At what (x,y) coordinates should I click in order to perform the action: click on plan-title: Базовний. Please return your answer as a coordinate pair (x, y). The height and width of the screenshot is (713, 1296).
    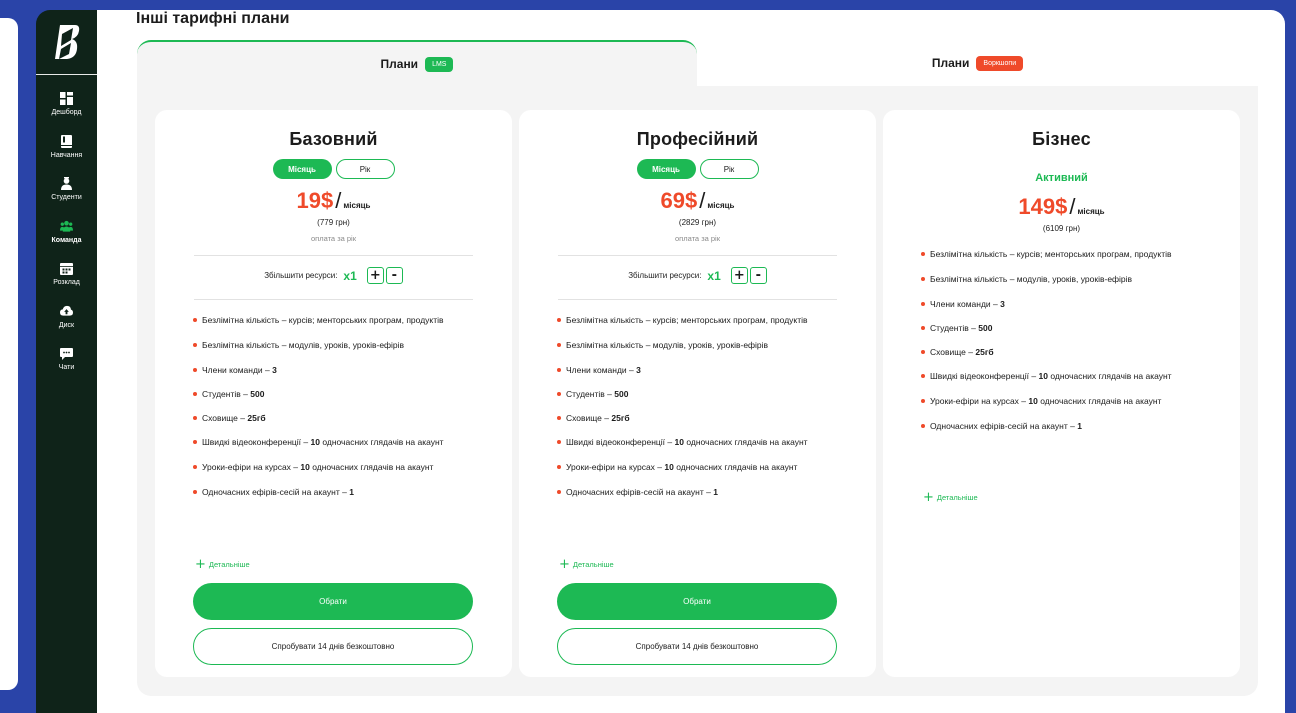
    Looking at the image, I should click on (333, 139).